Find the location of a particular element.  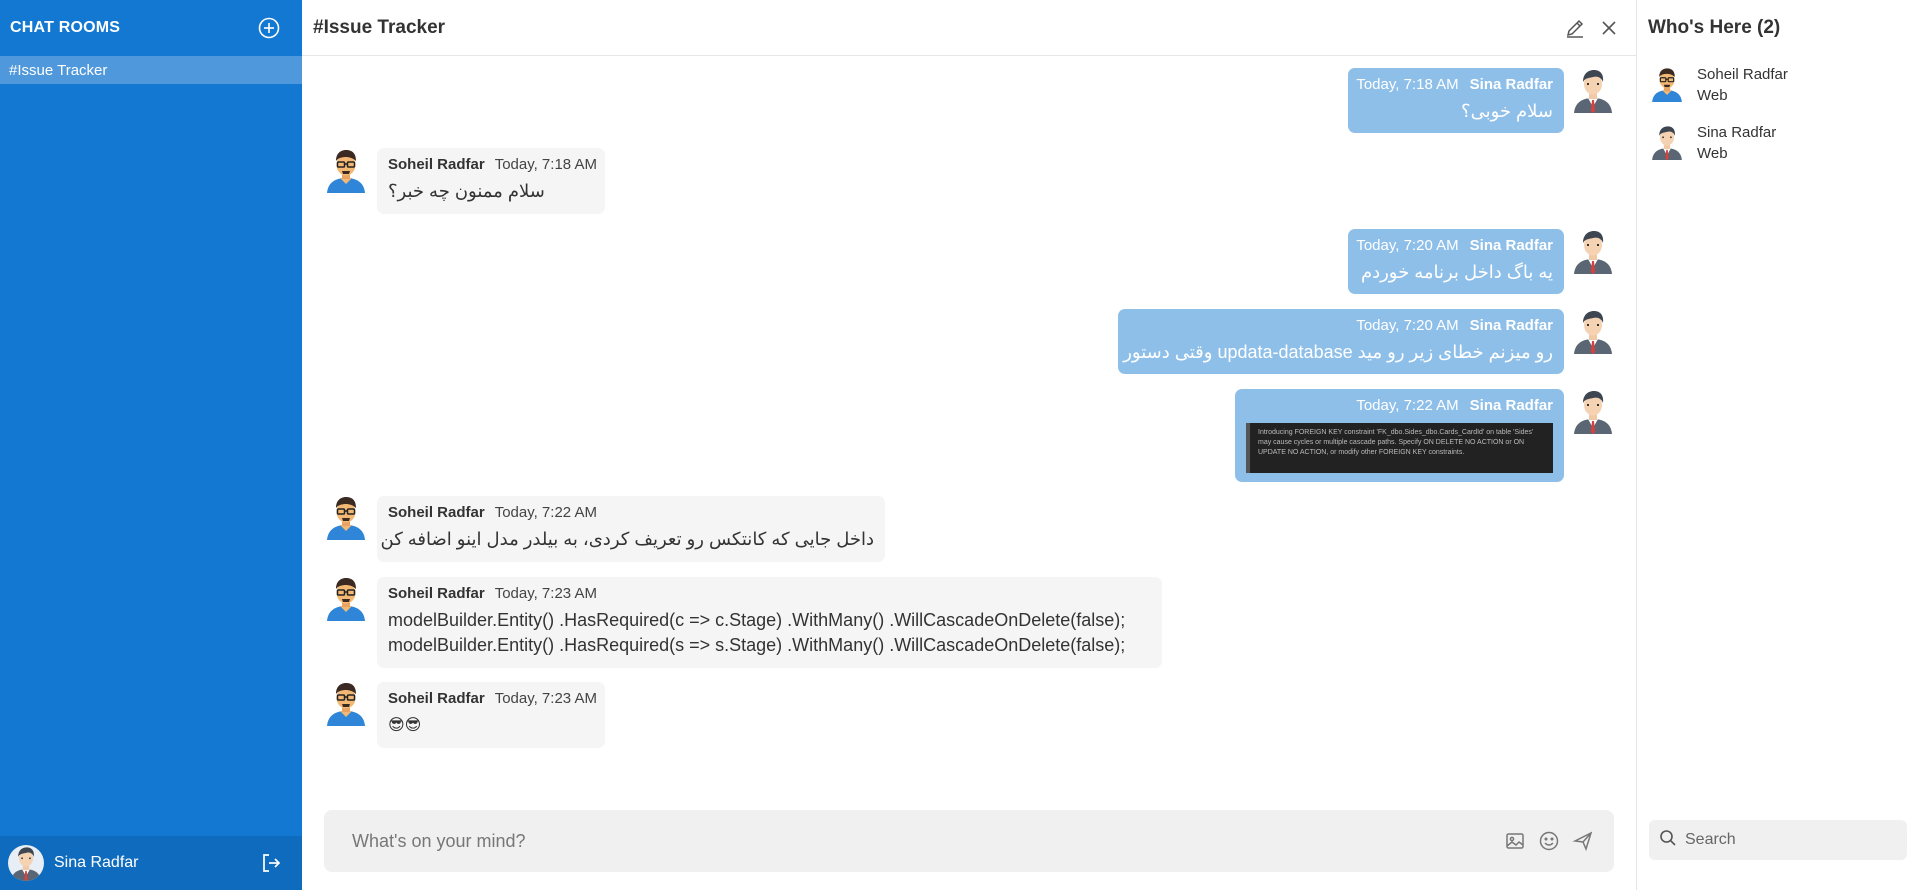

participant-item: Soheil Radfar Web is located at coordinates (1718, 85).